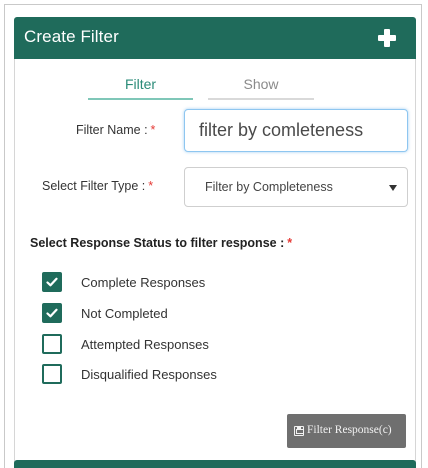 This screenshot has width=428, height=468. Describe the element at coordinates (296, 130) in the screenshot. I see `filter-name-input` at that location.